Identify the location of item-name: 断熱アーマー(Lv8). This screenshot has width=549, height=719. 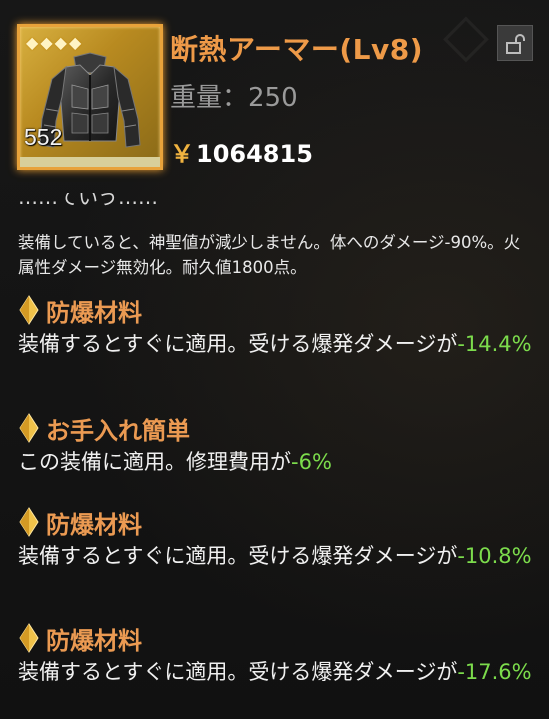
(296, 49).